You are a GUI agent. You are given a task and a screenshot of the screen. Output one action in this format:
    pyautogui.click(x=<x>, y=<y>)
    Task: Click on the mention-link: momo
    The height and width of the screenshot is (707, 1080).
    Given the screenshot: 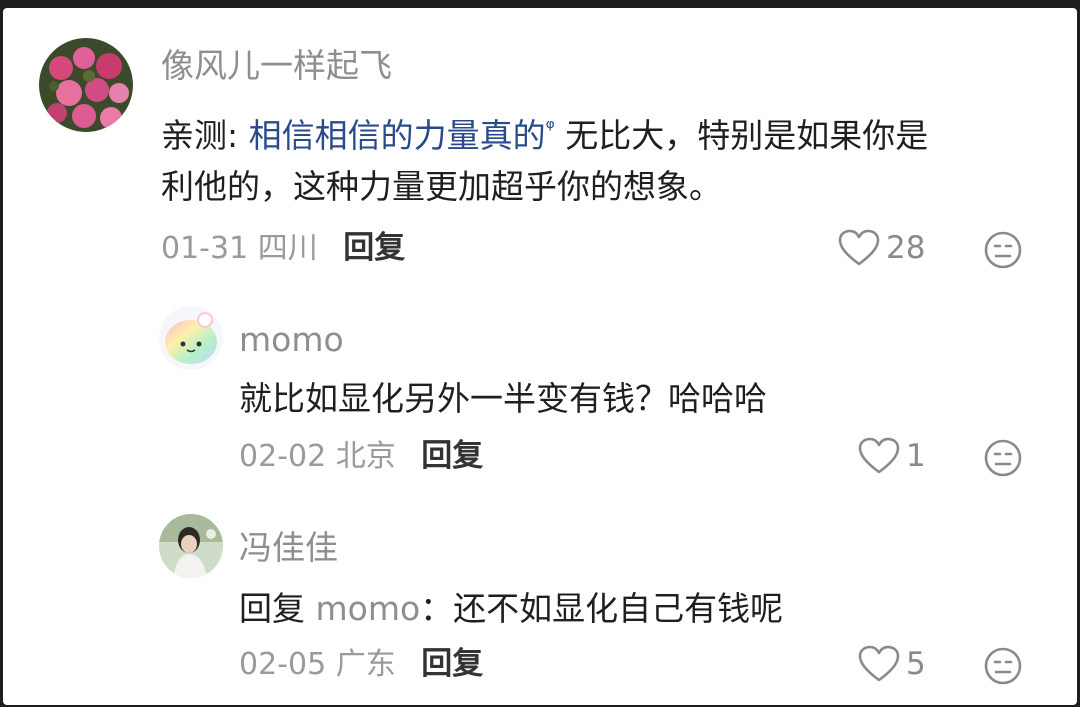 What is the action you would take?
    pyautogui.click(x=368, y=608)
    